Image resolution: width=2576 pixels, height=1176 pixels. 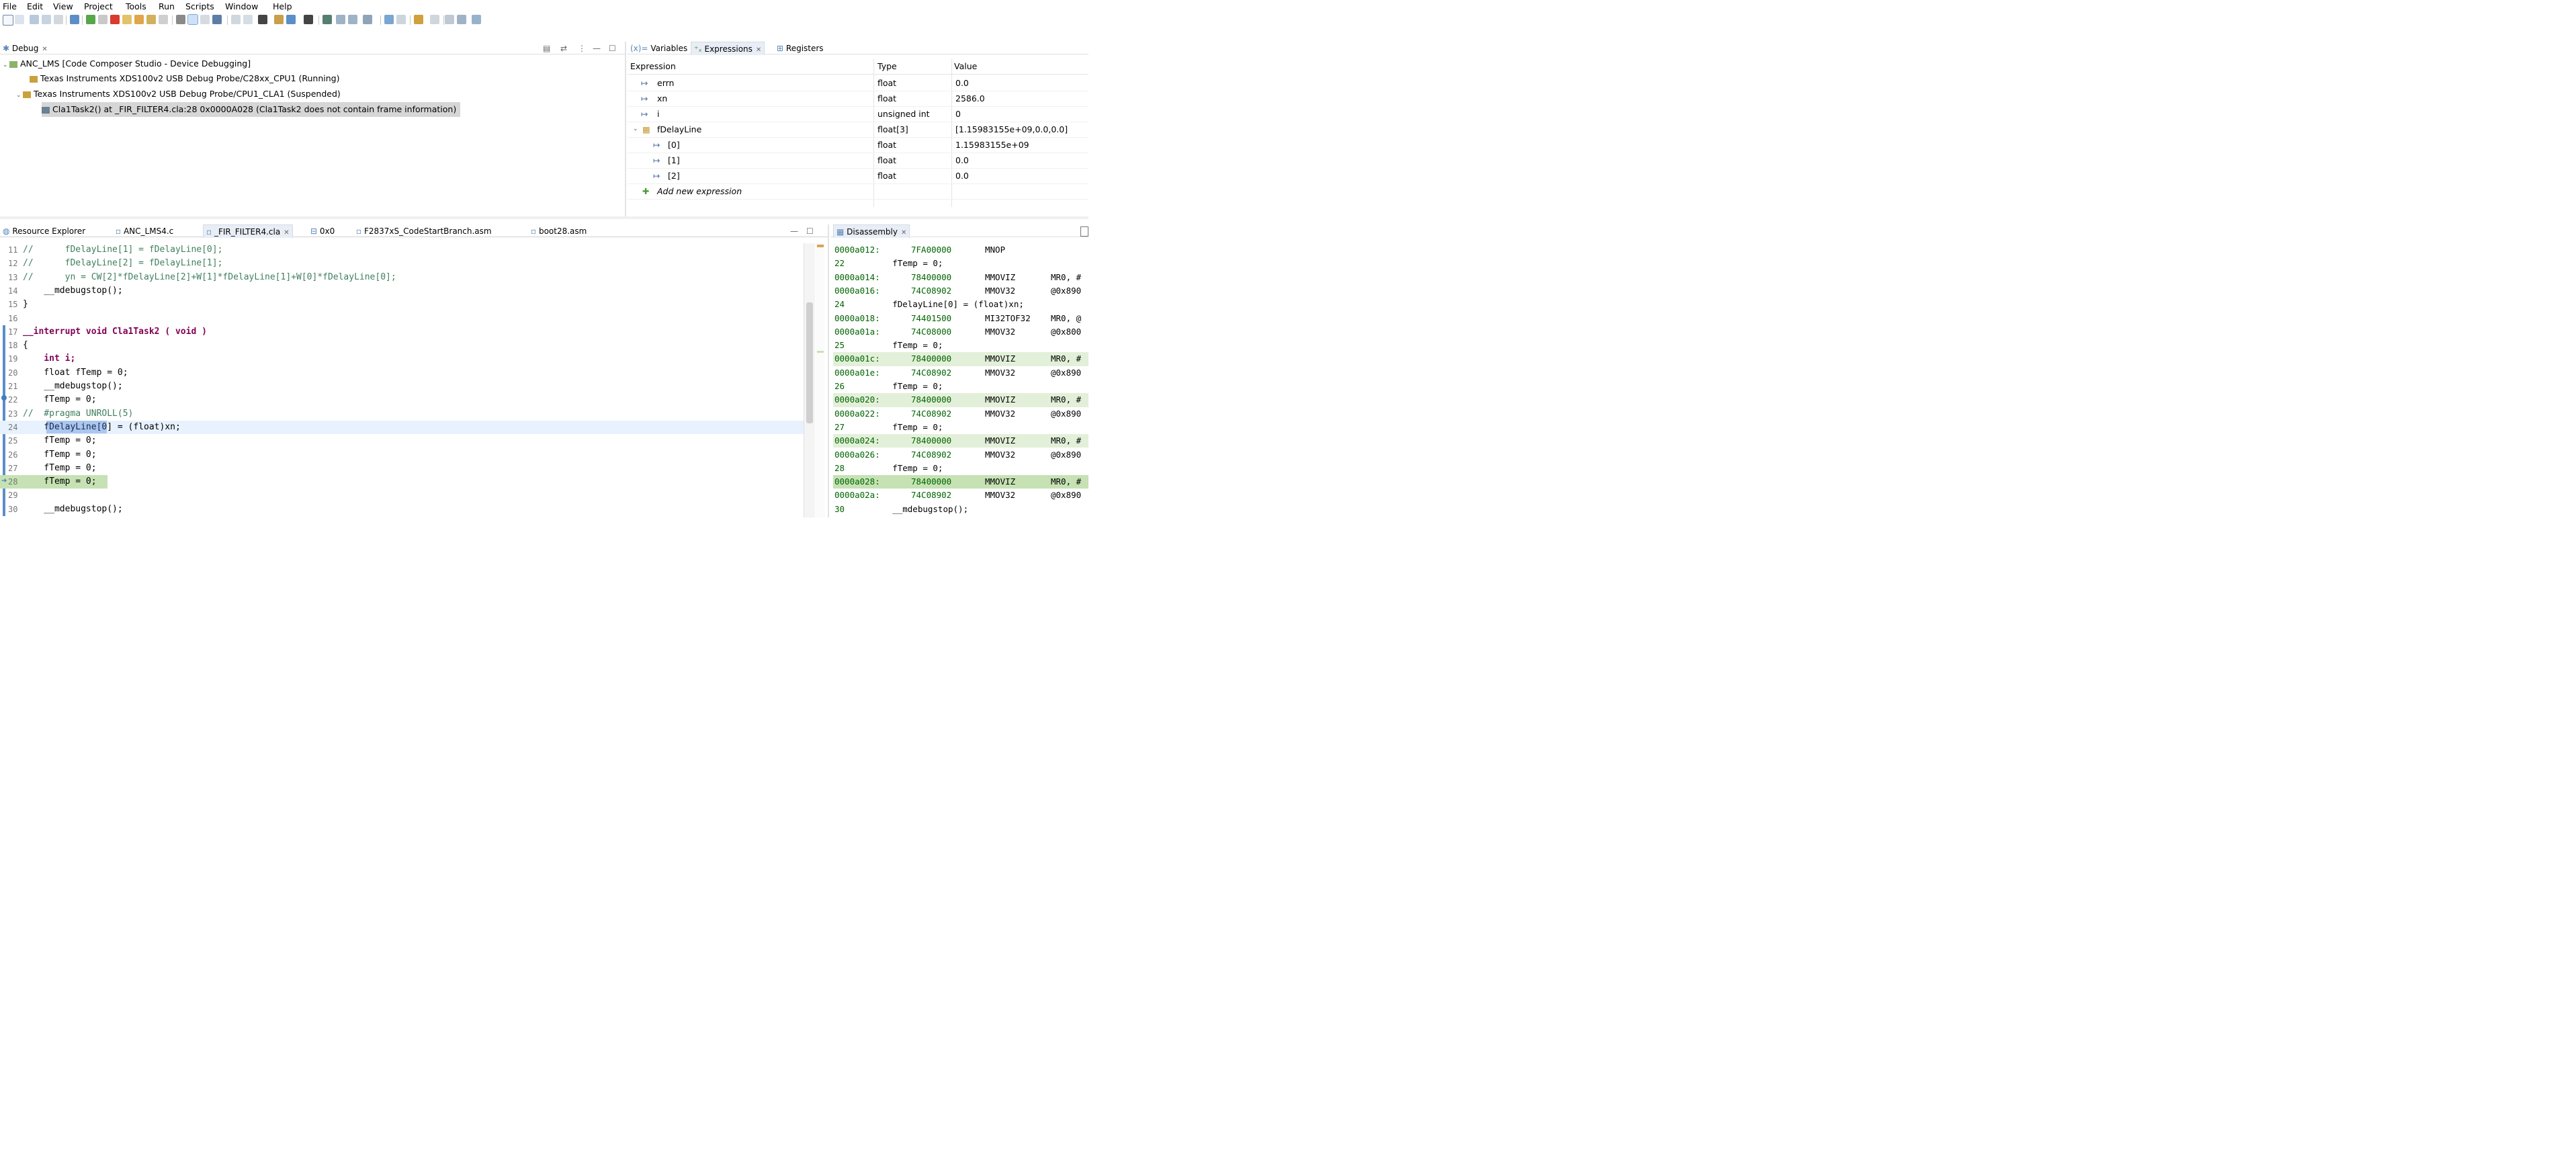 I want to click on target-icon, so click(x=262, y=19).